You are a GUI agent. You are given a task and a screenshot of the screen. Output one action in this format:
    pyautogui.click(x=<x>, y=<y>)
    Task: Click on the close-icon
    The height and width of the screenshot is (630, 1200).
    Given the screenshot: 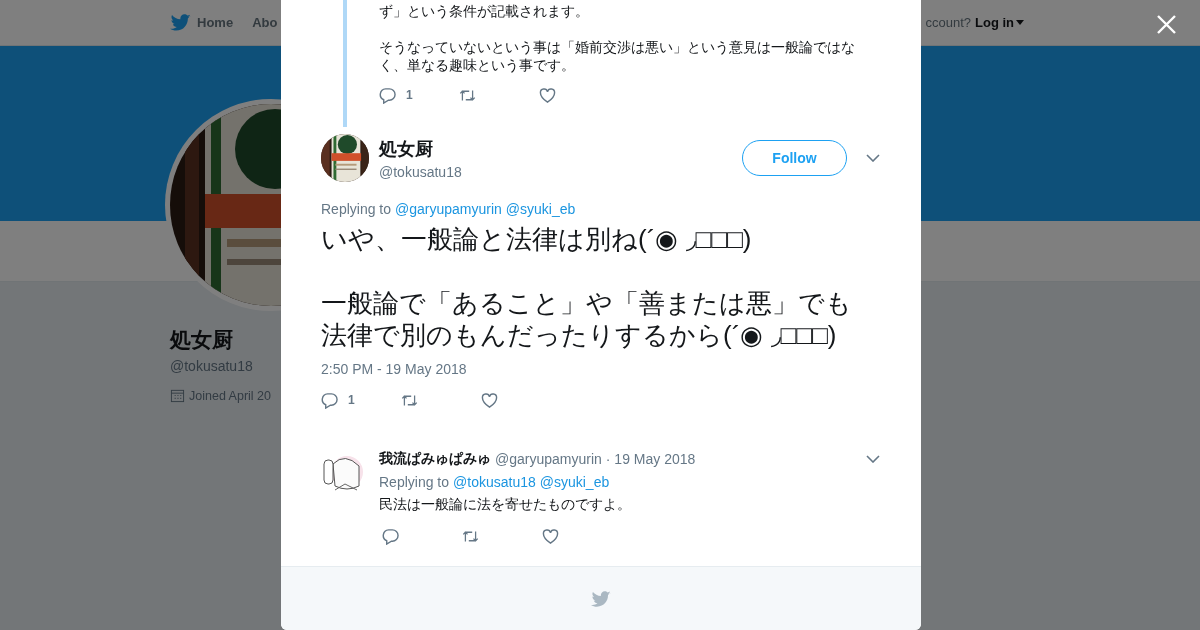 What is the action you would take?
    pyautogui.click(x=1166, y=24)
    